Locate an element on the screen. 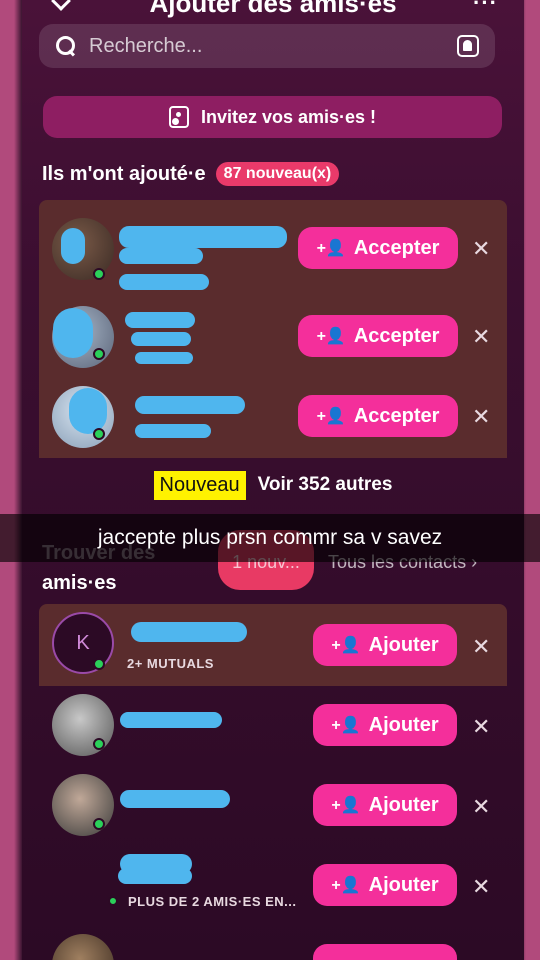  search-icon is located at coordinates (66, 46).